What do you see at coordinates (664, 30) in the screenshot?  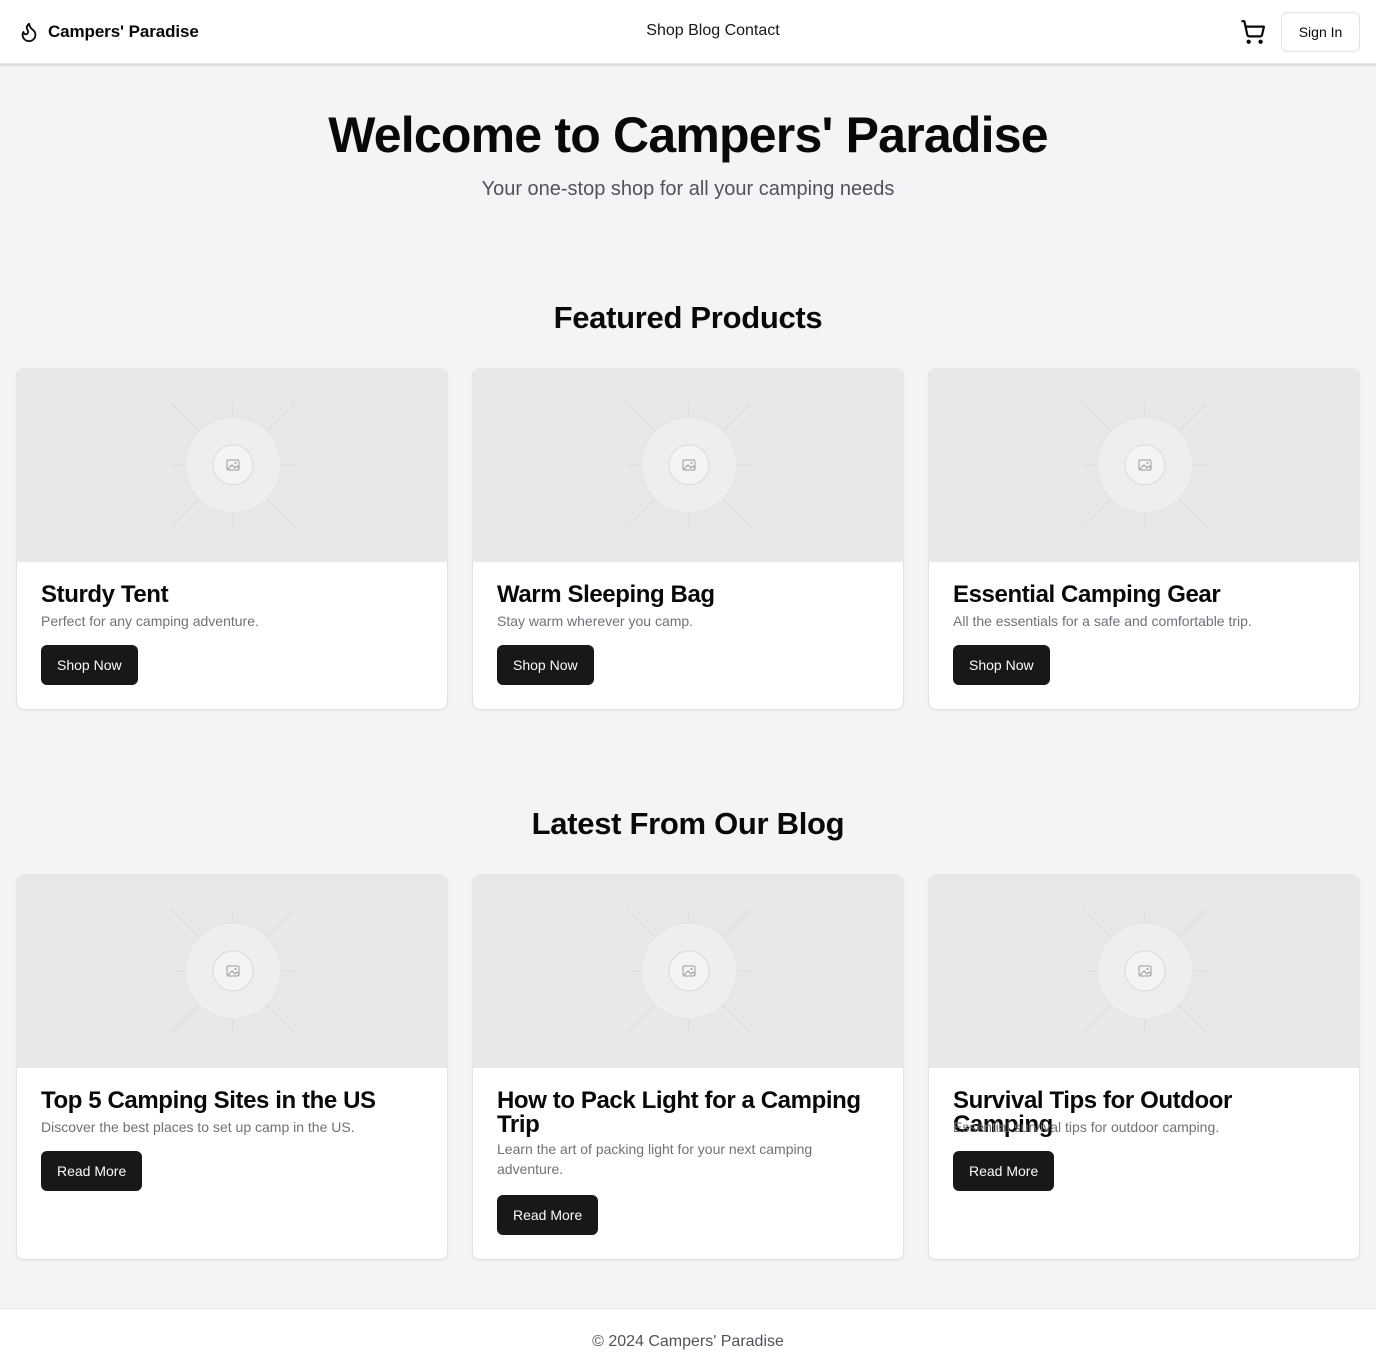 I see `nav-link-shop: Shop` at bounding box center [664, 30].